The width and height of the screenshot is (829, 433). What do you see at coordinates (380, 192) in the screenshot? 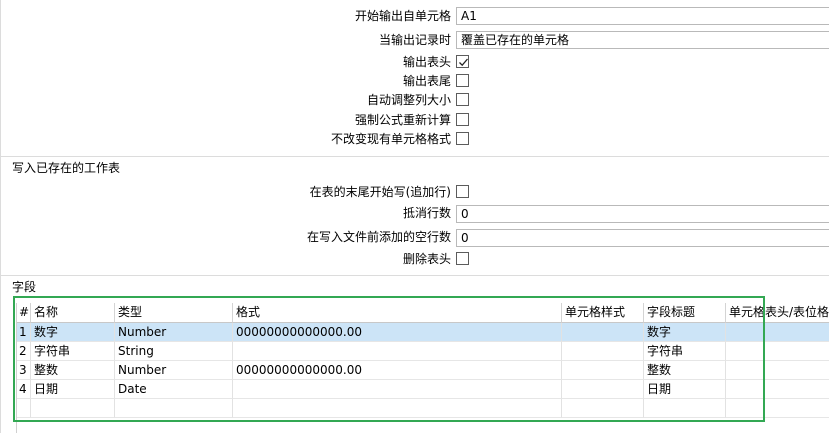
I see `append-label: 在表的末尾开始写(追加行)` at bounding box center [380, 192].